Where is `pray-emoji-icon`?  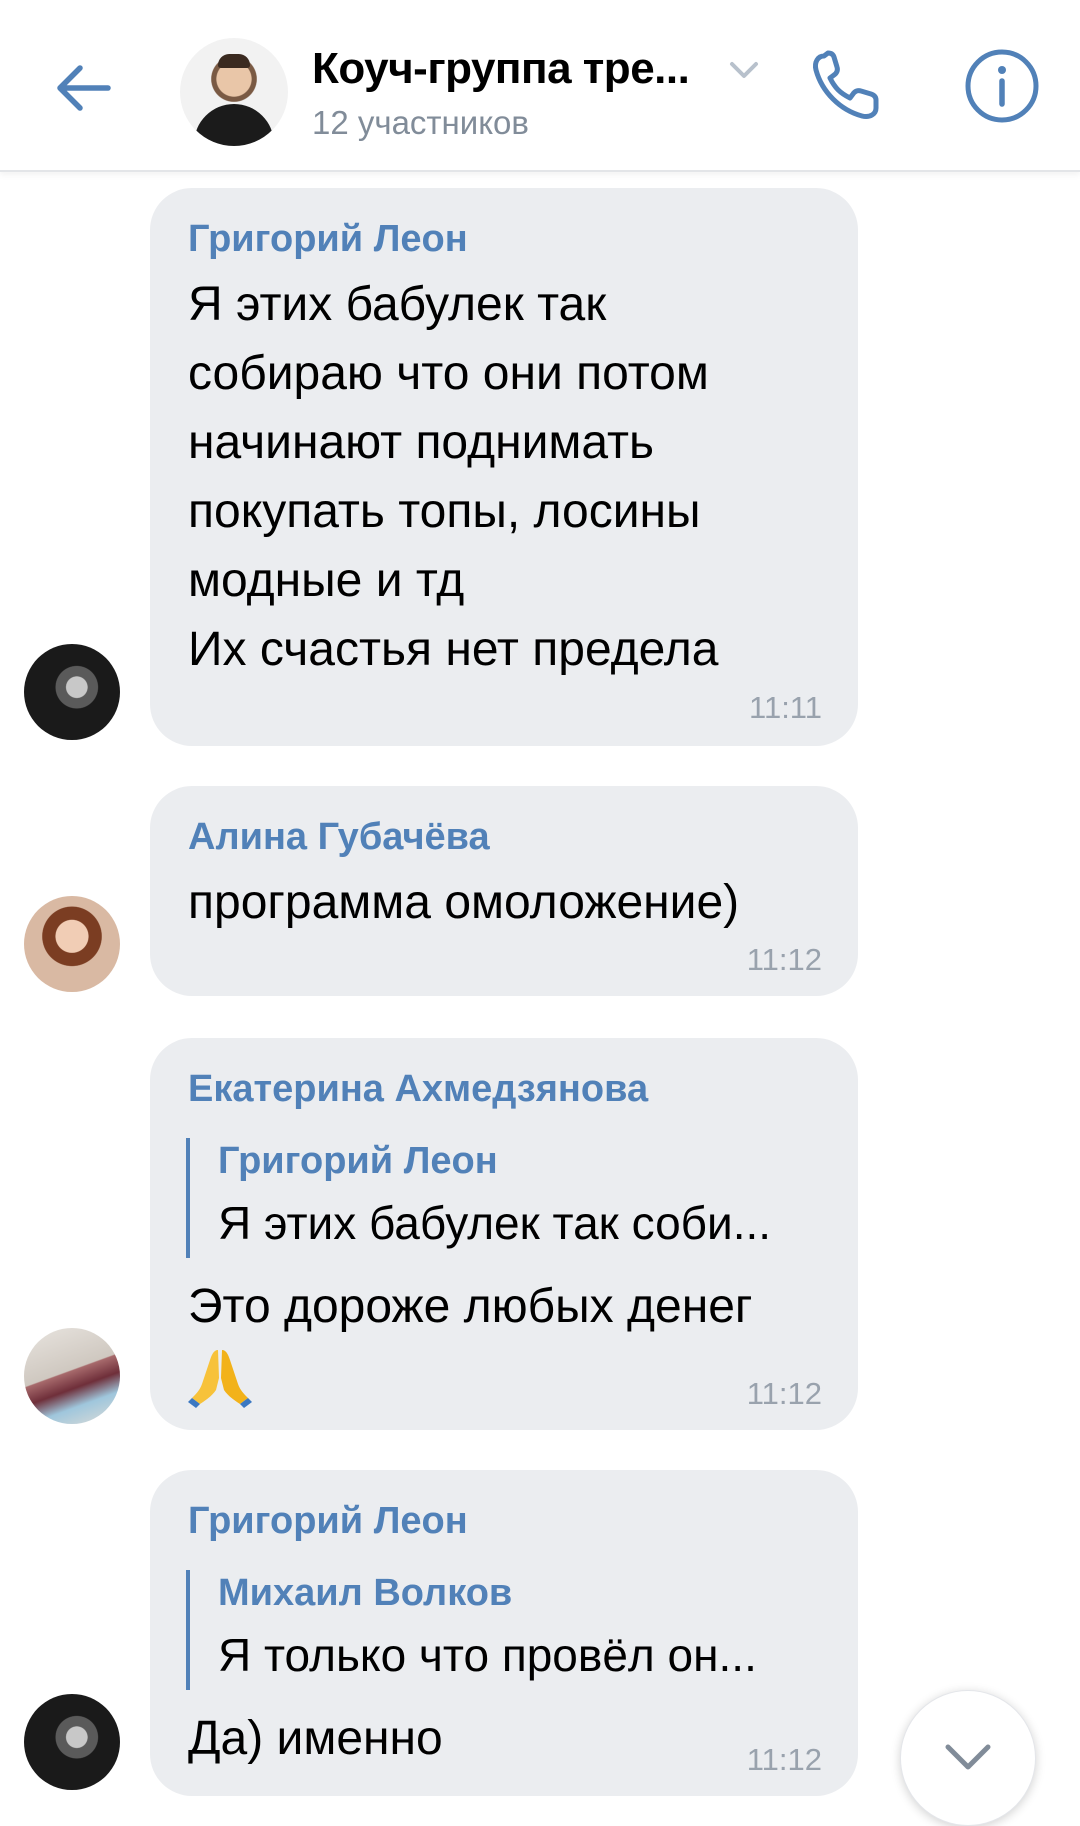
pray-emoji-icon is located at coordinates (220, 1376).